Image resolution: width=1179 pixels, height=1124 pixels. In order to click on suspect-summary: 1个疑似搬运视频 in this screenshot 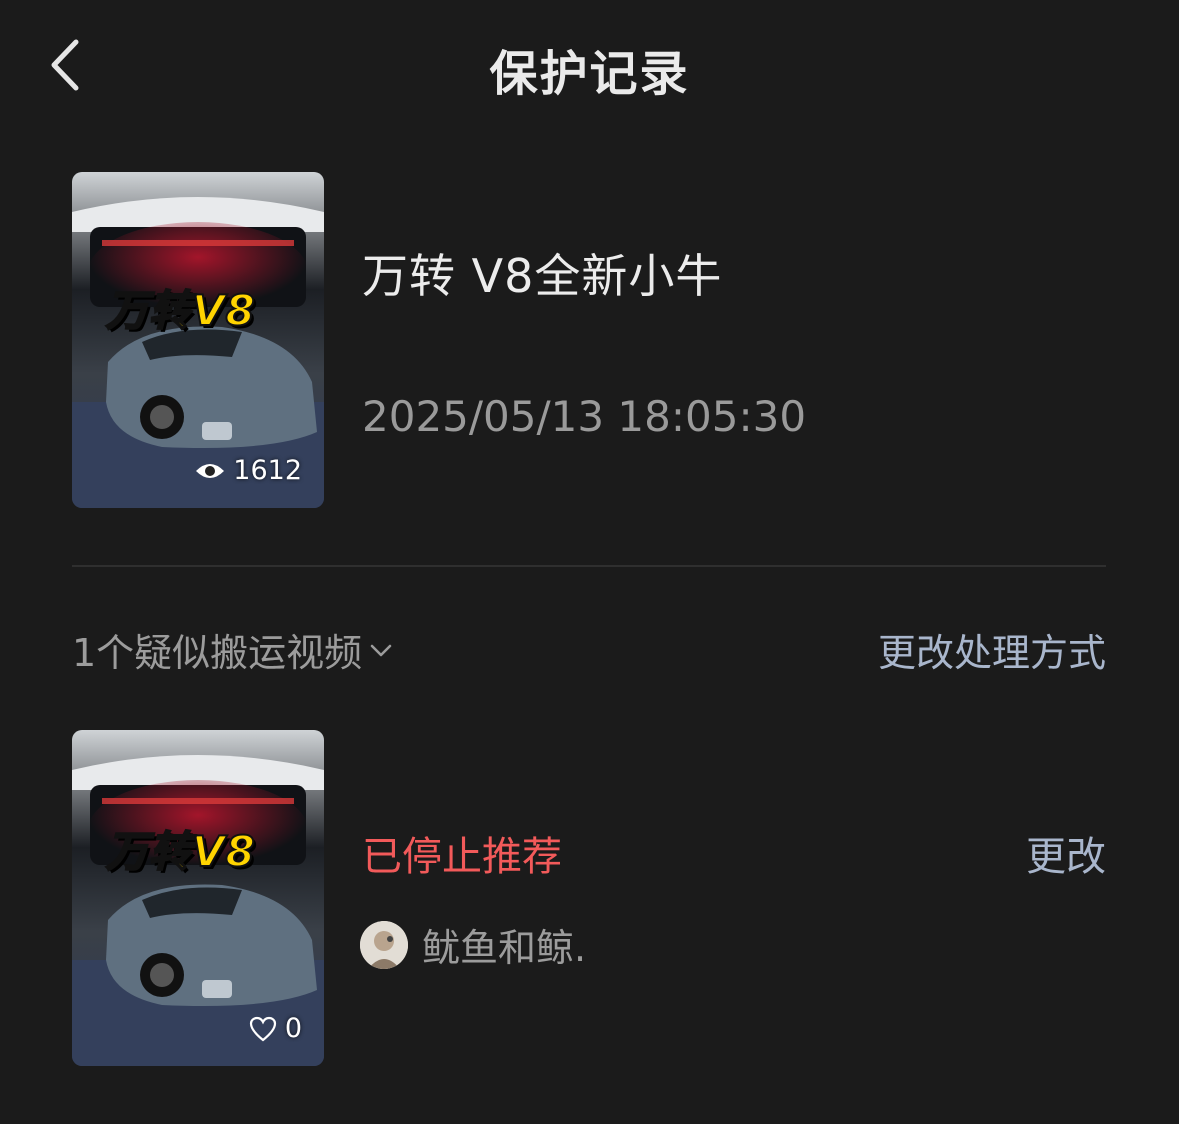, I will do `click(217, 653)`.